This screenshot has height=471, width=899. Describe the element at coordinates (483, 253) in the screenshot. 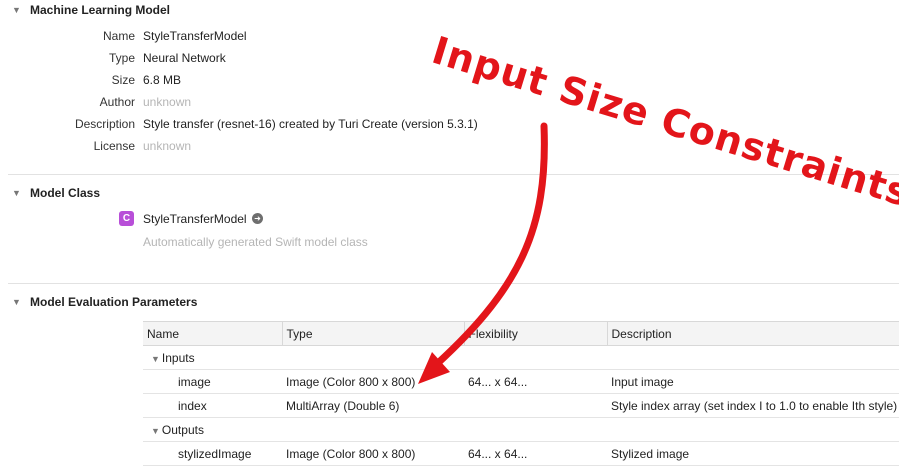

I see `annotation-arrow` at that location.